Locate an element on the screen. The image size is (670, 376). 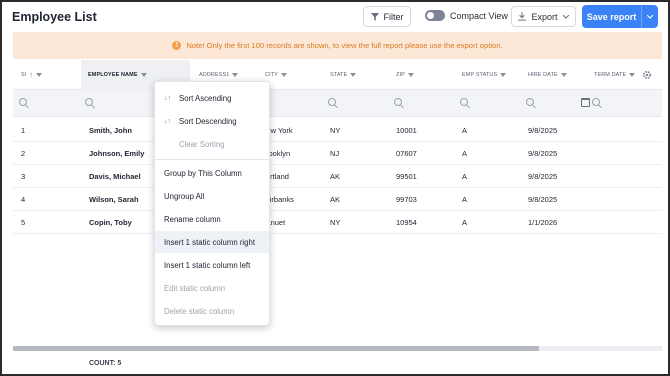
cell-si: 4 is located at coordinates (23, 199).